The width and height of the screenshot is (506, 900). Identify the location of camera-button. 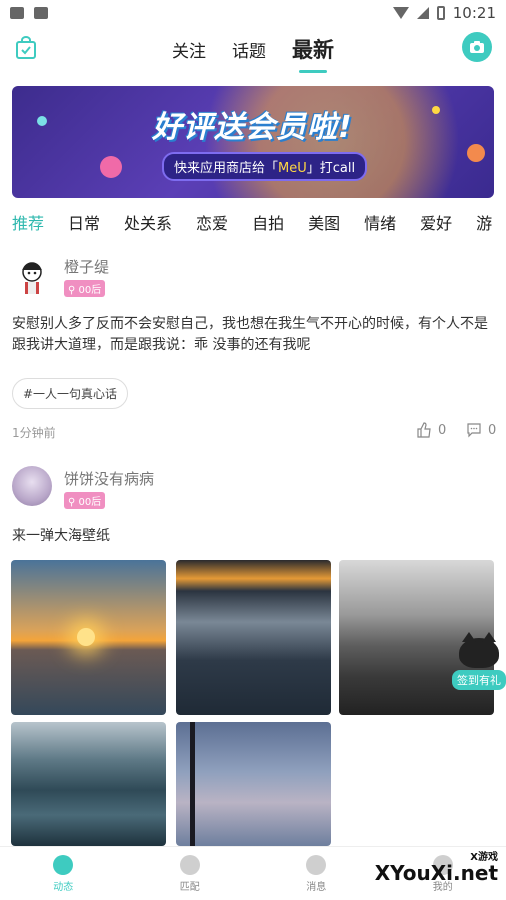
(477, 47).